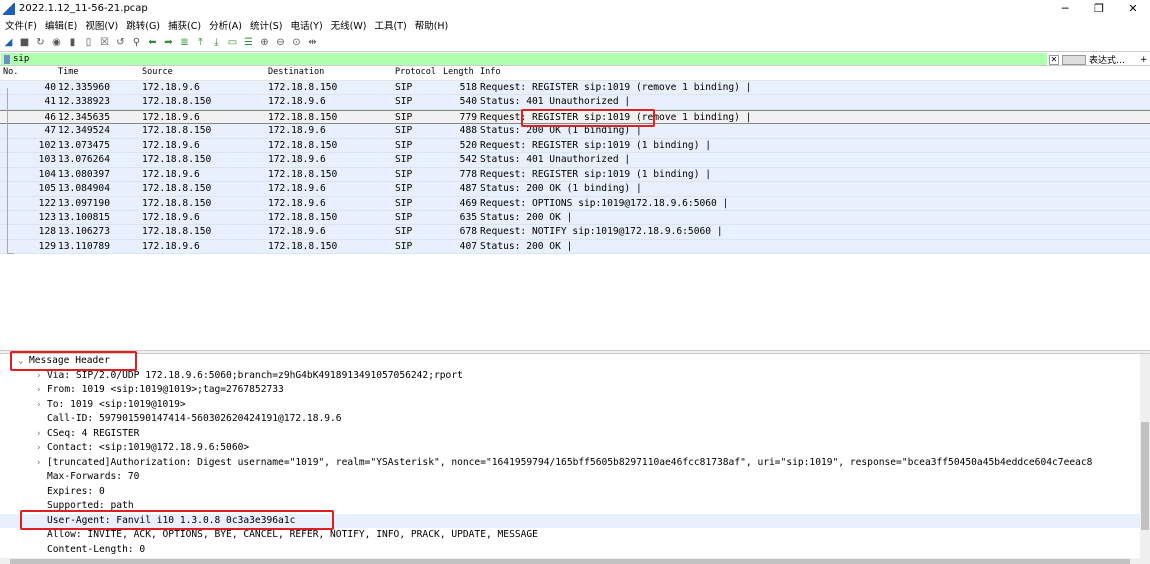 This screenshot has height=564, width=1150. I want to click on menu-item: 分析(A), so click(225, 25).